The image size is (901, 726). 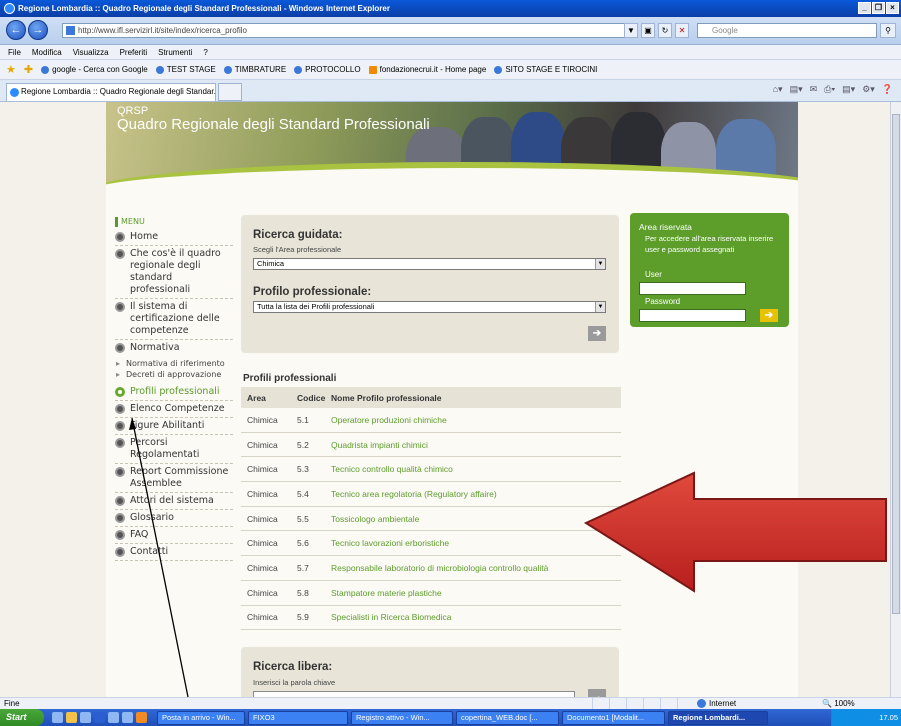 I want to click on fav-link: TEST STAGE, so click(x=185, y=69).